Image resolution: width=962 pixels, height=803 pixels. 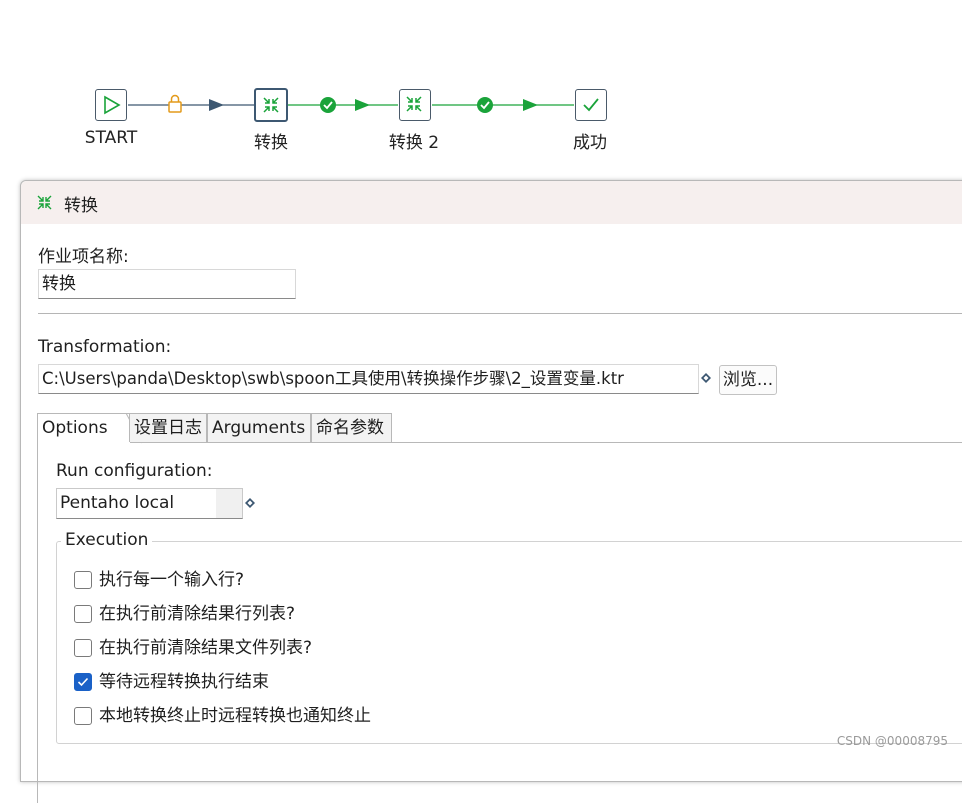 I want to click on tab-logging: 设置日志, so click(x=168, y=427).